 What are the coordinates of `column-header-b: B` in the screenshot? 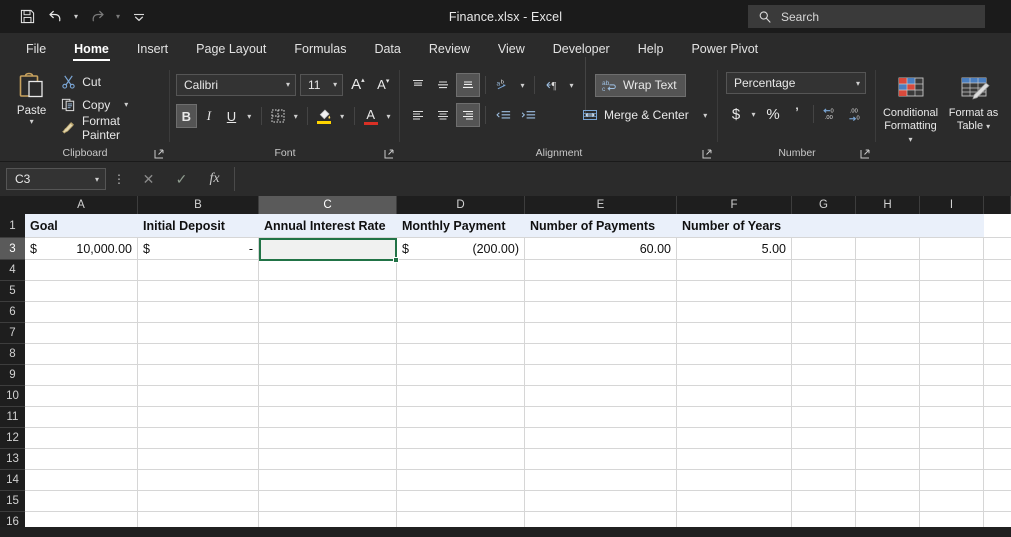 It's located at (198, 205).